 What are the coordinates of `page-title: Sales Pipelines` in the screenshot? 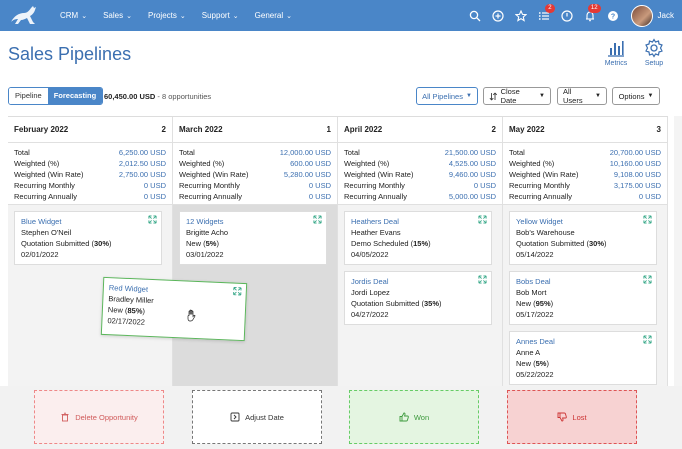 It's located at (70, 54).